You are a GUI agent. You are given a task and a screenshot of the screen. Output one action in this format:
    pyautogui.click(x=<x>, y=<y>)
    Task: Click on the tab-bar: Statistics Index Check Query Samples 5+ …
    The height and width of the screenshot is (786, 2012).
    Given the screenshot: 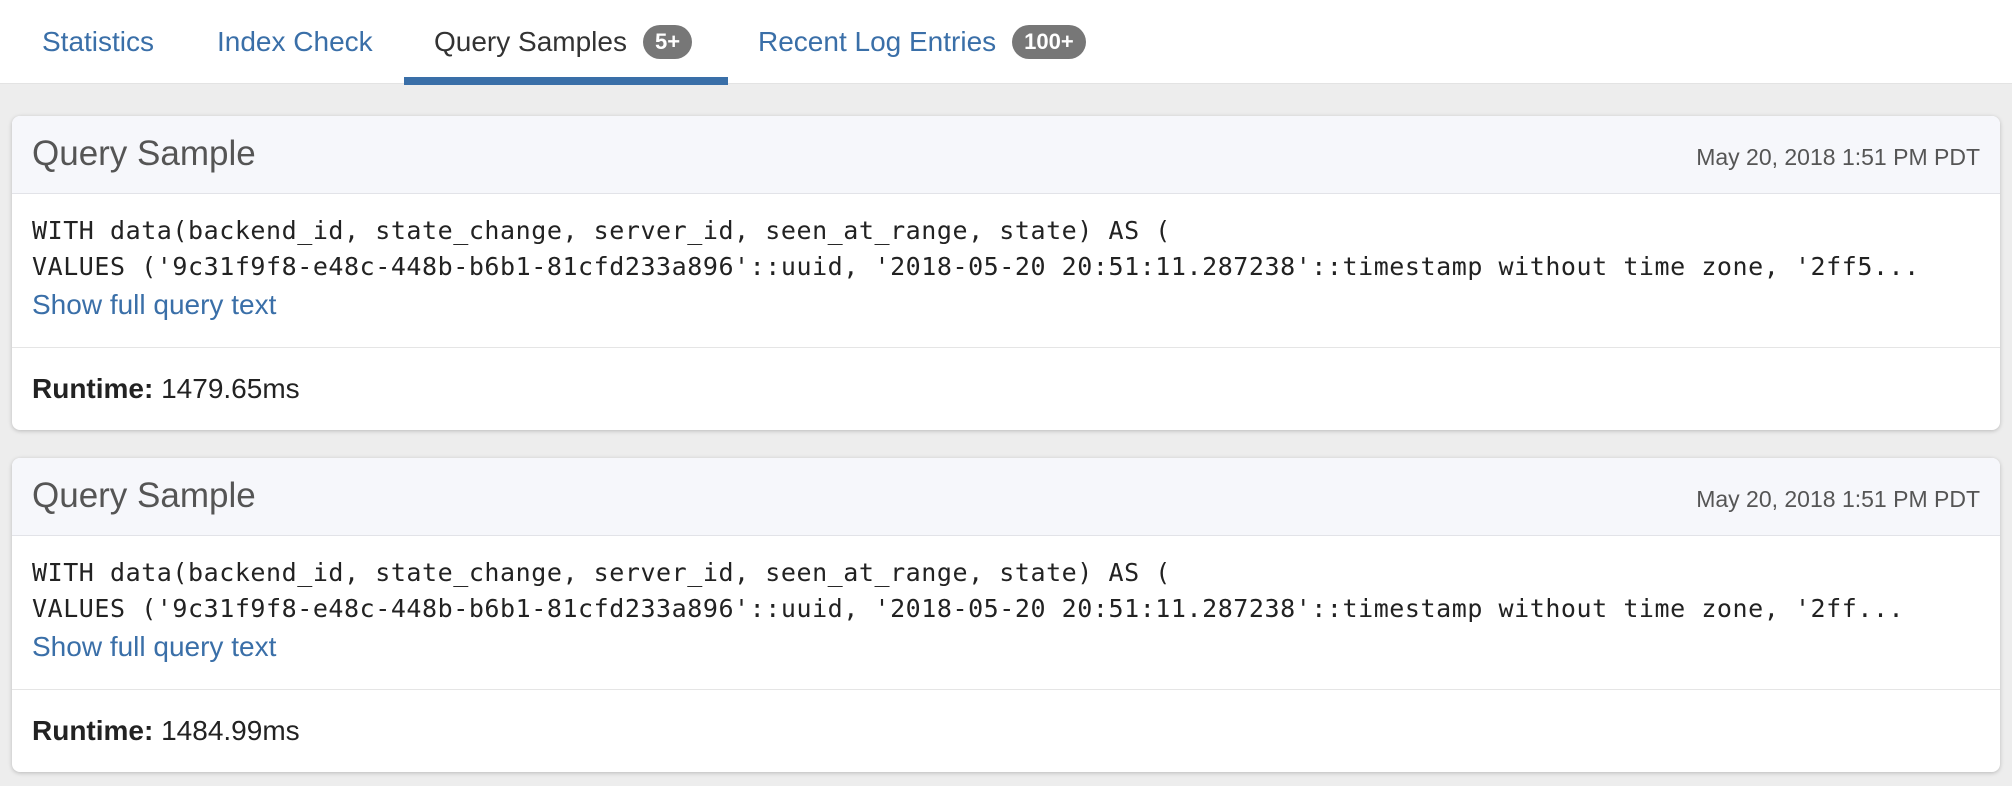 What is the action you would take?
    pyautogui.click(x=1006, y=42)
    